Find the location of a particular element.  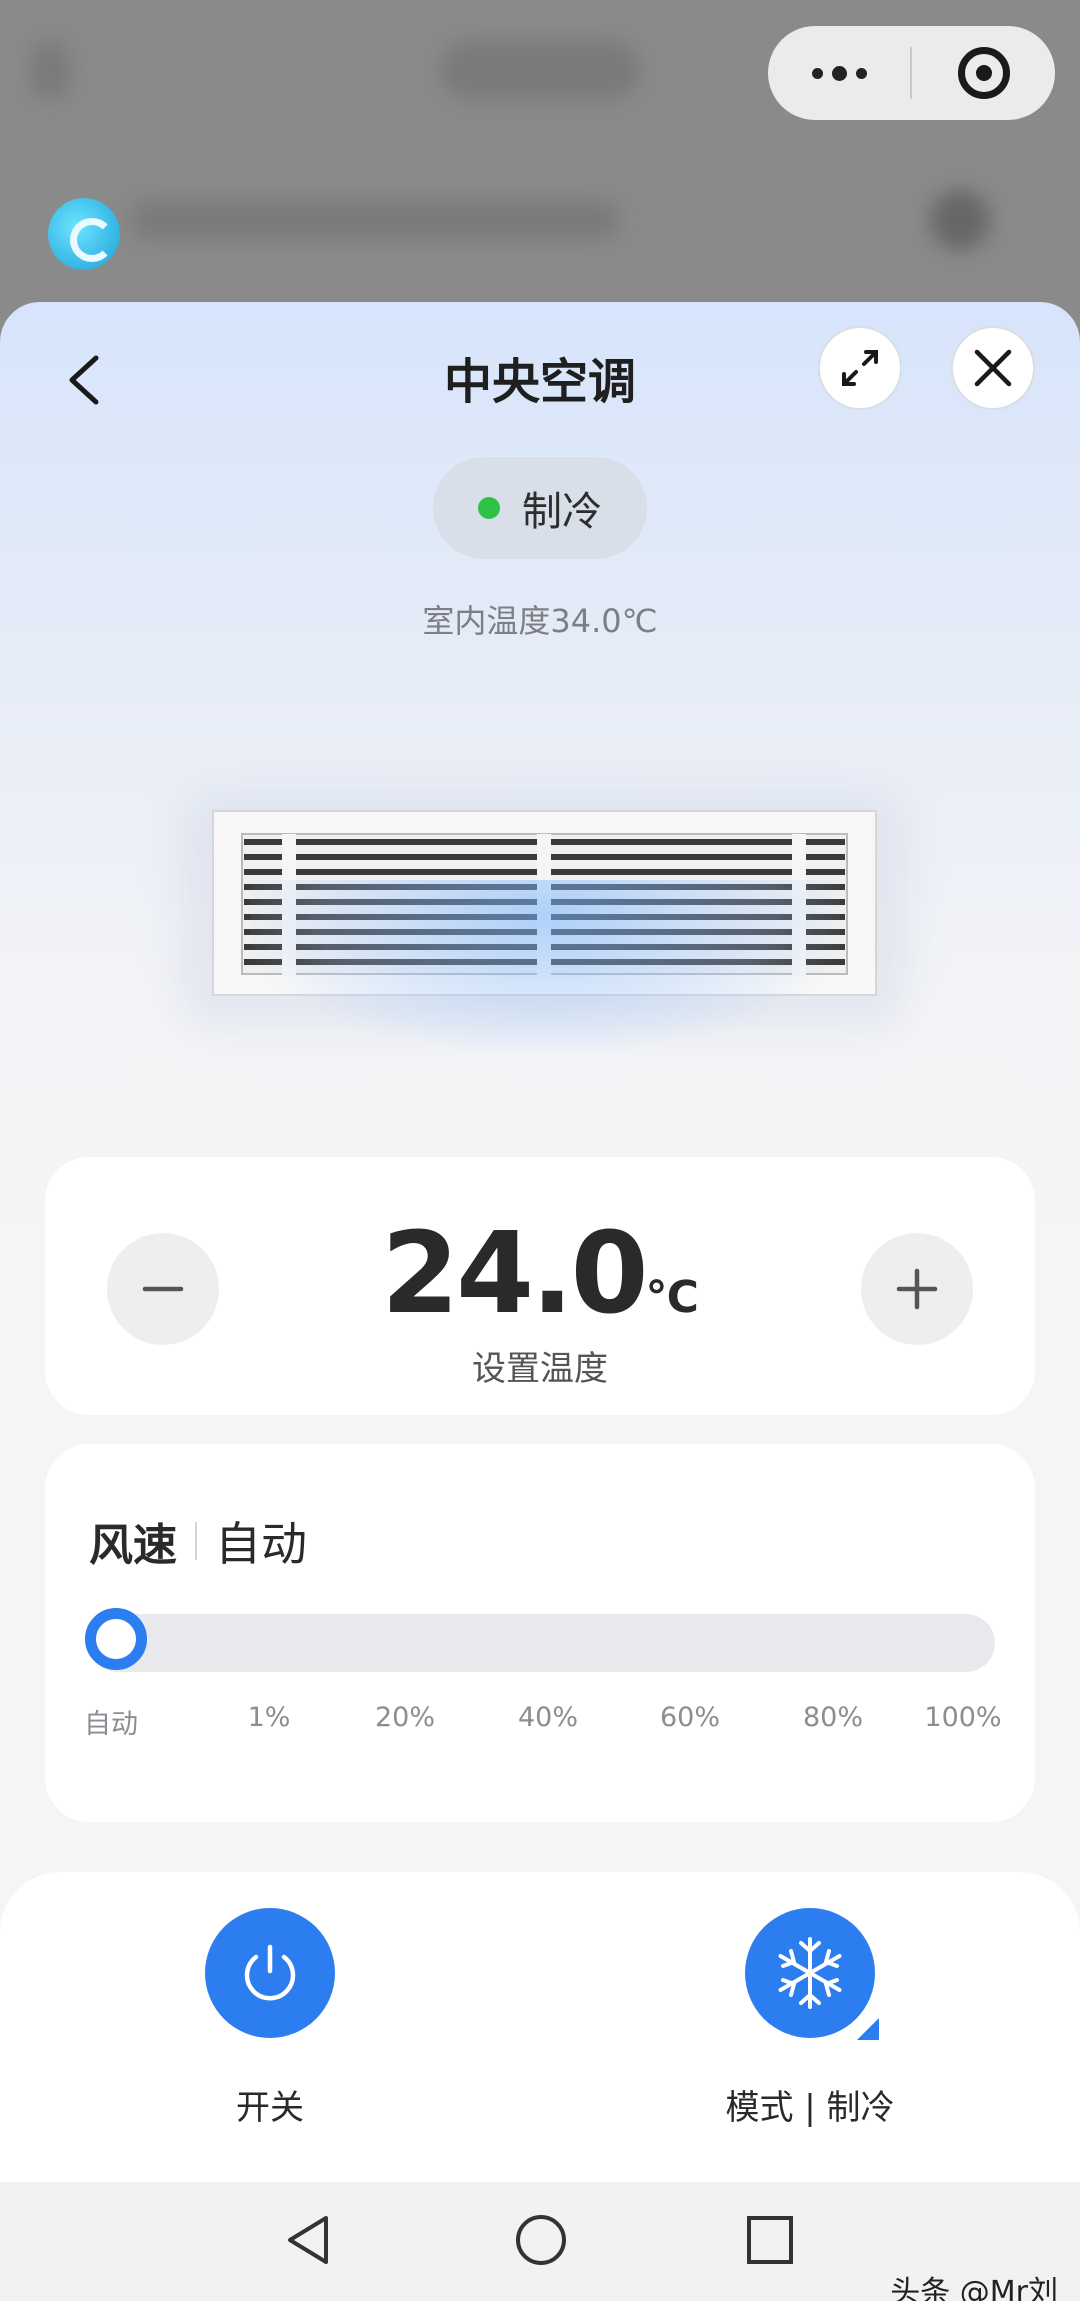

snowflake-icon is located at coordinates (810, 1973).